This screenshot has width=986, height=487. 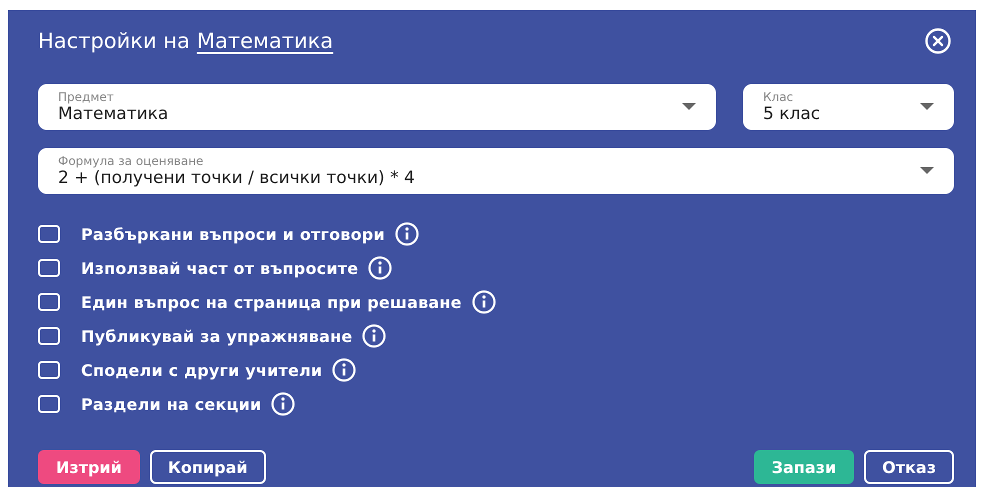 What do you see at coordinates (377, 107) in the screenshot?
I see `select-field: Предмет Математика` at bounding box center [377, 107].